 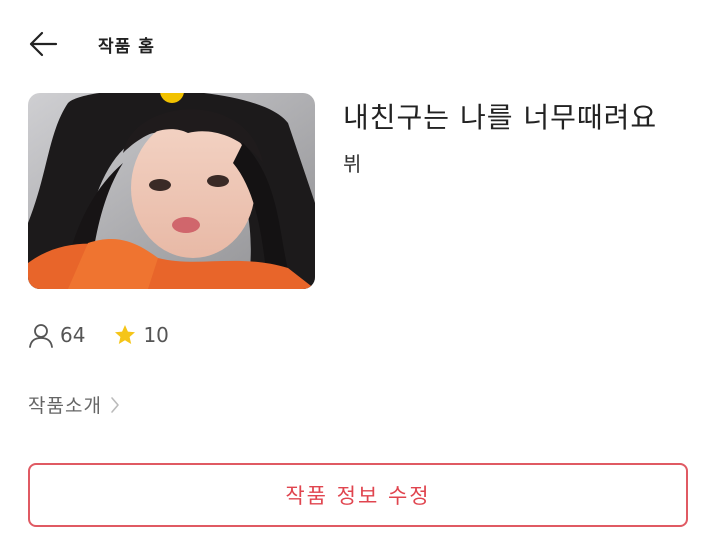 What do you see at coordinates (73, 335) in the screenshot?
I see `readers-count: 64` at bounding box center [73, 335].